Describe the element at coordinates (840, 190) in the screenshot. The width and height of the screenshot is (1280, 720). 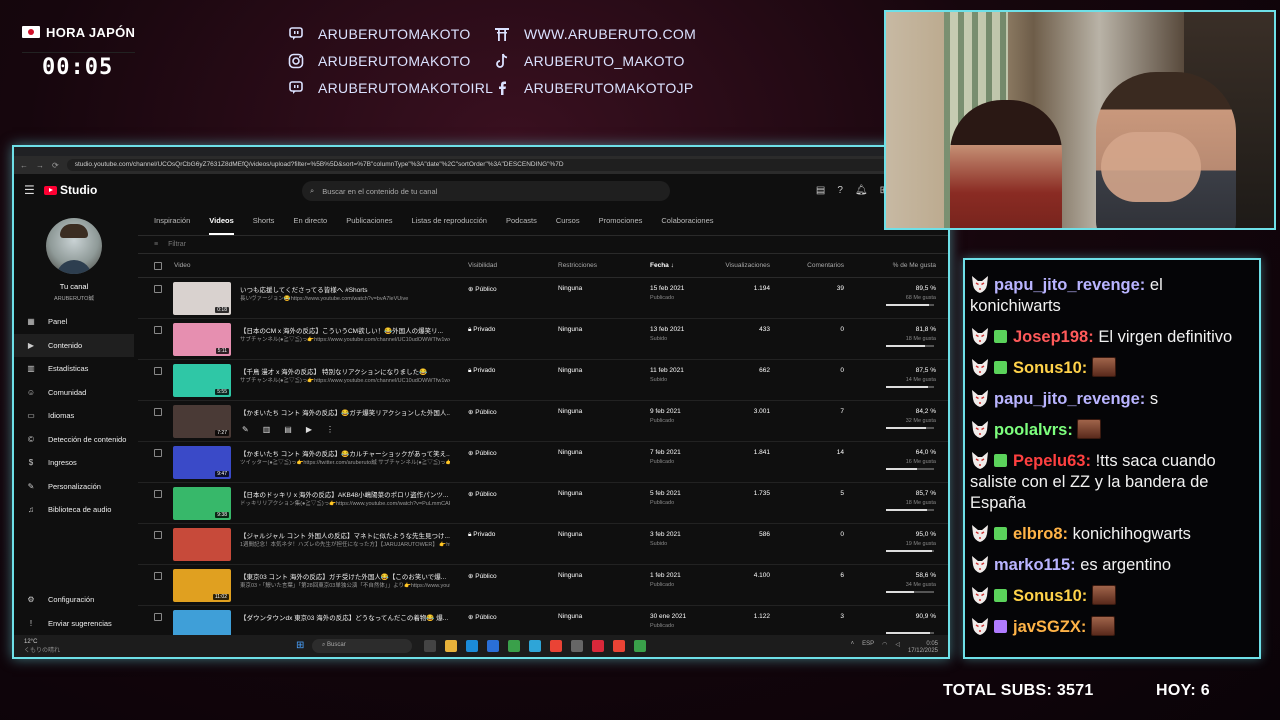
I see `help-icon: ?` at that location.